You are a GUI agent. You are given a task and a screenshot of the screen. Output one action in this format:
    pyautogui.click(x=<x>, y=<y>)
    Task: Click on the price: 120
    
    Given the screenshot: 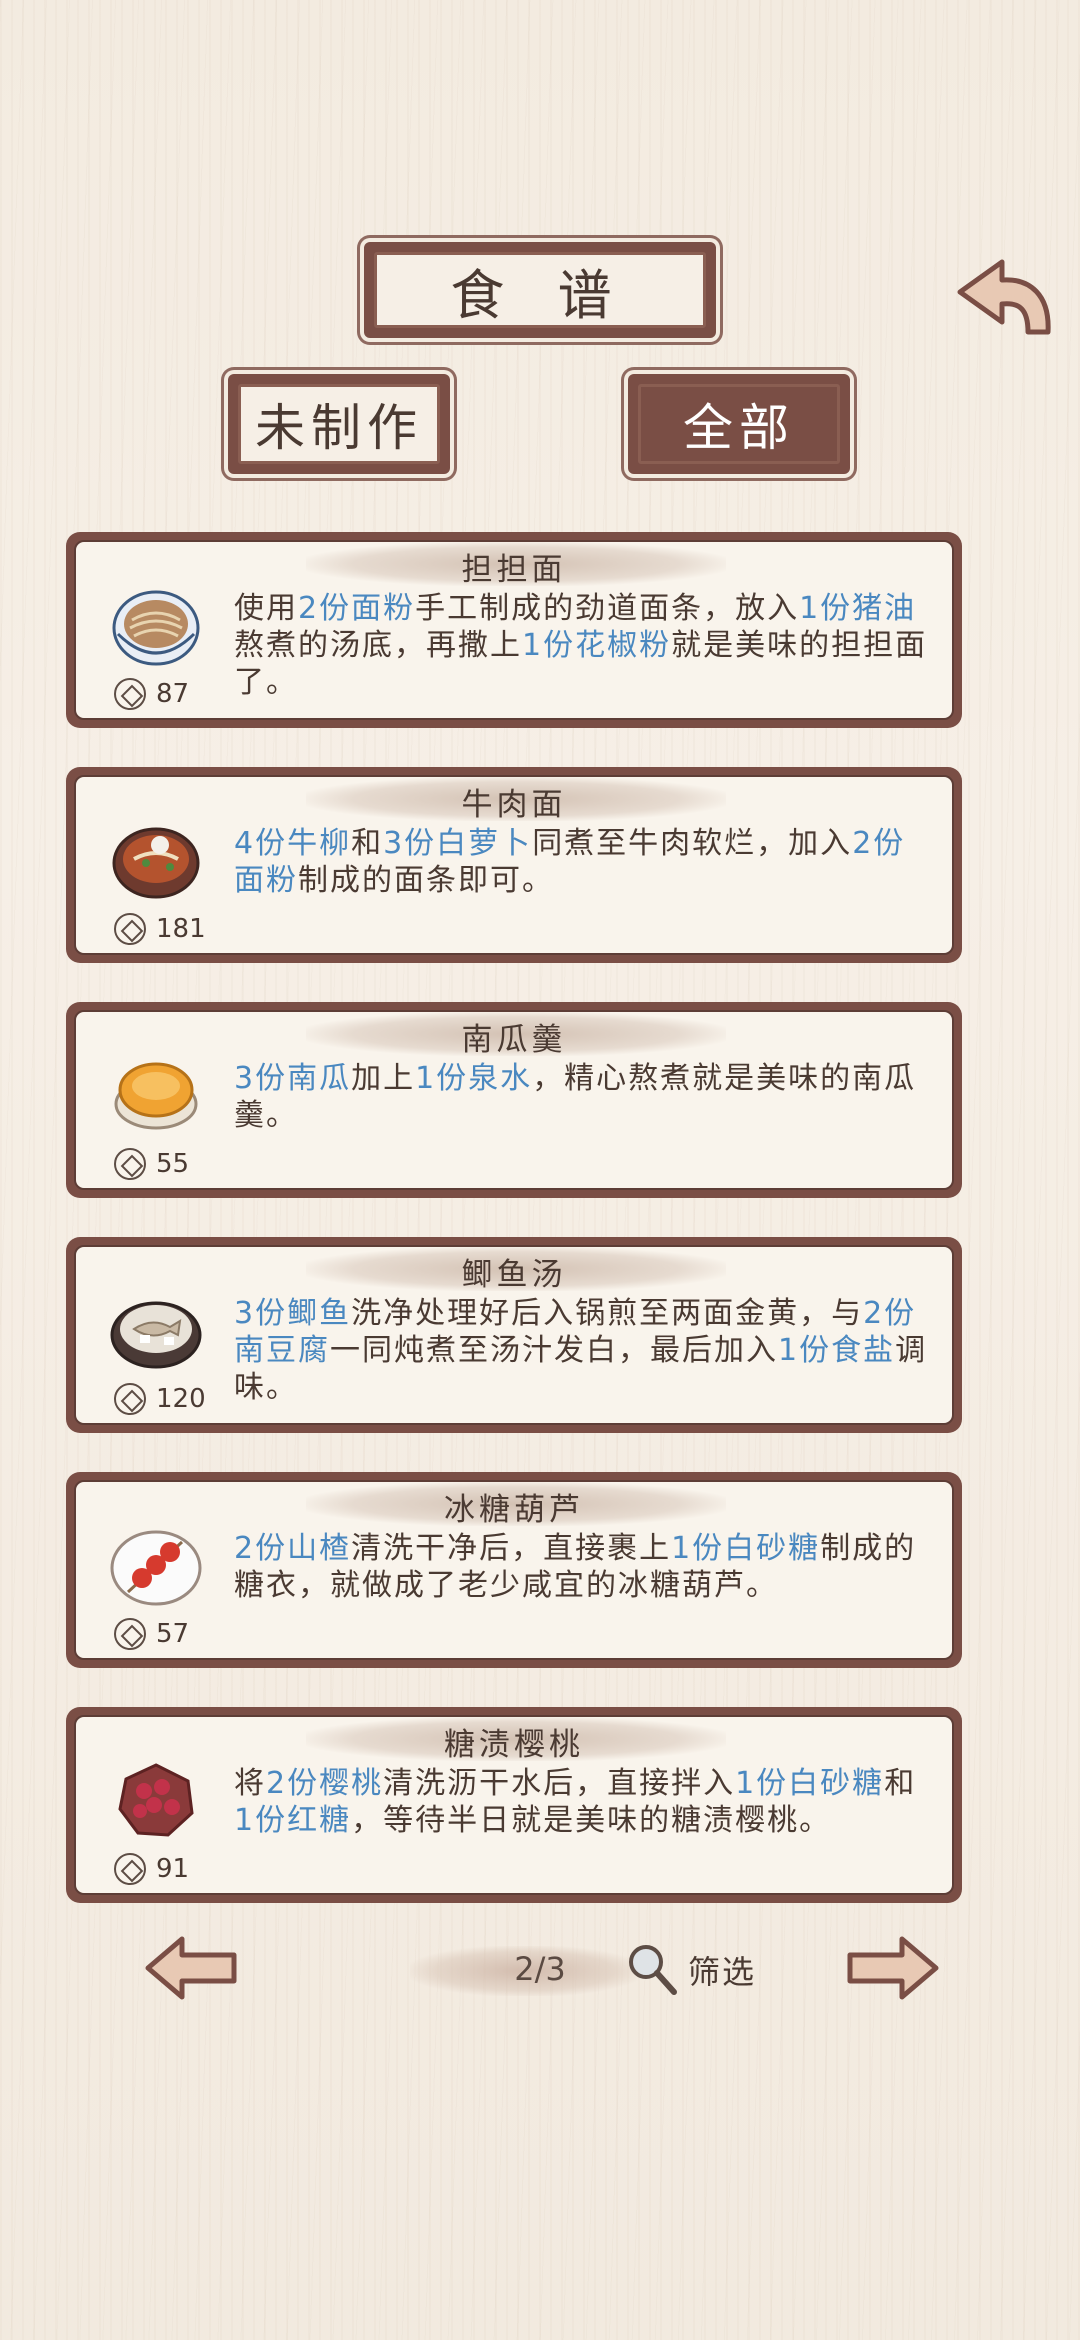 What is the action you would take?
    pyautogui.click(x=160, y=1399)
    